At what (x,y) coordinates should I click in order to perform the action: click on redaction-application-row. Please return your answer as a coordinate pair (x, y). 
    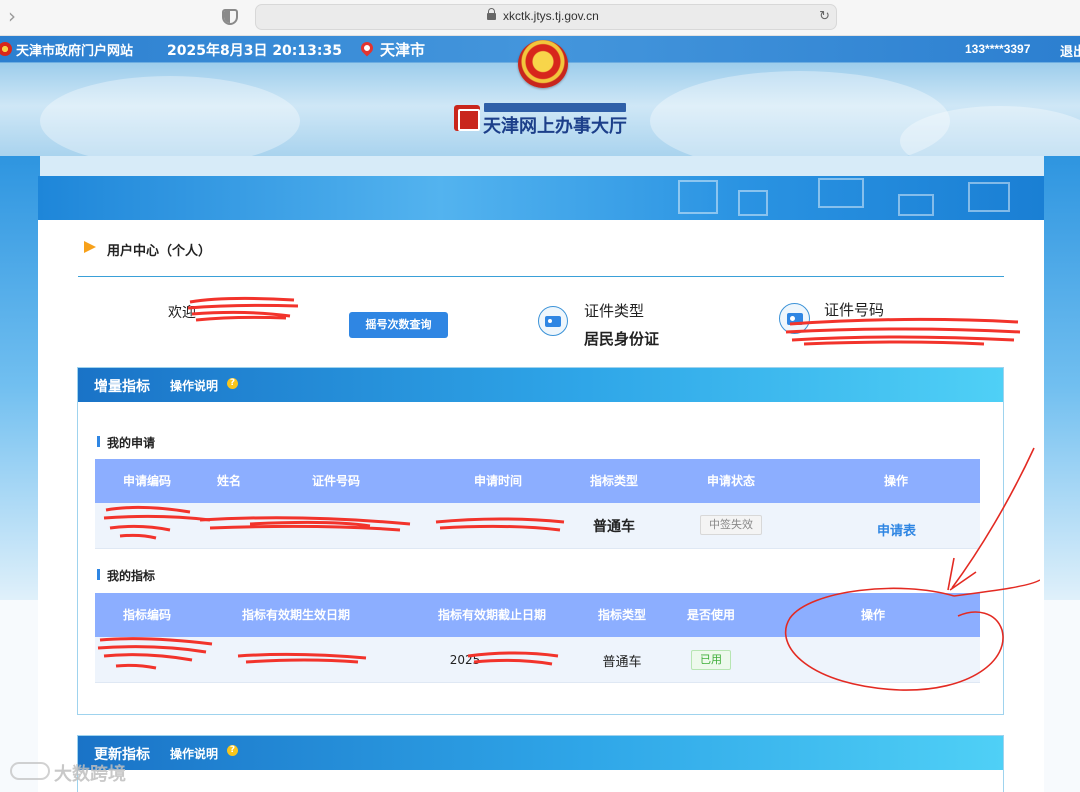
    Looking at the image, I should click on (334, 522).